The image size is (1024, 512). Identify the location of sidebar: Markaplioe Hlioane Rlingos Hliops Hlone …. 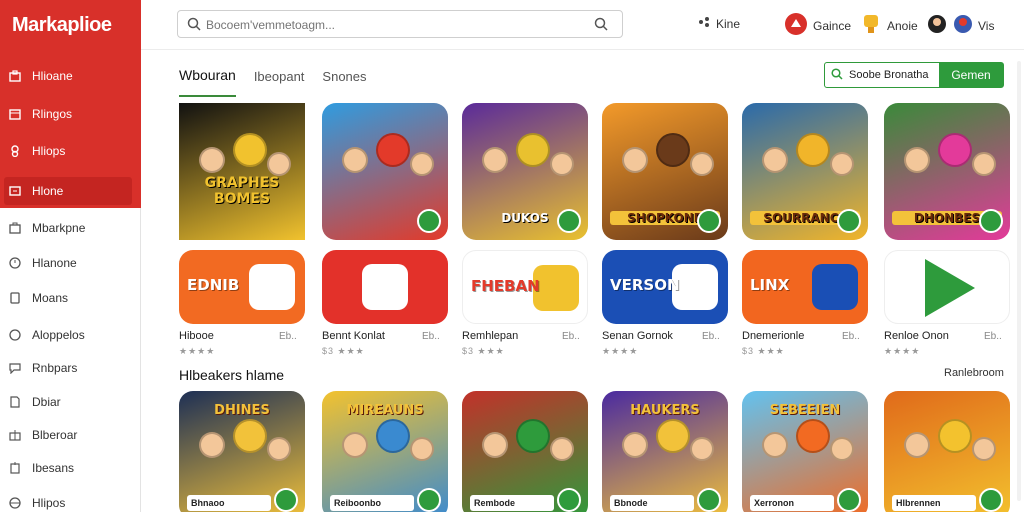
(70, 256).